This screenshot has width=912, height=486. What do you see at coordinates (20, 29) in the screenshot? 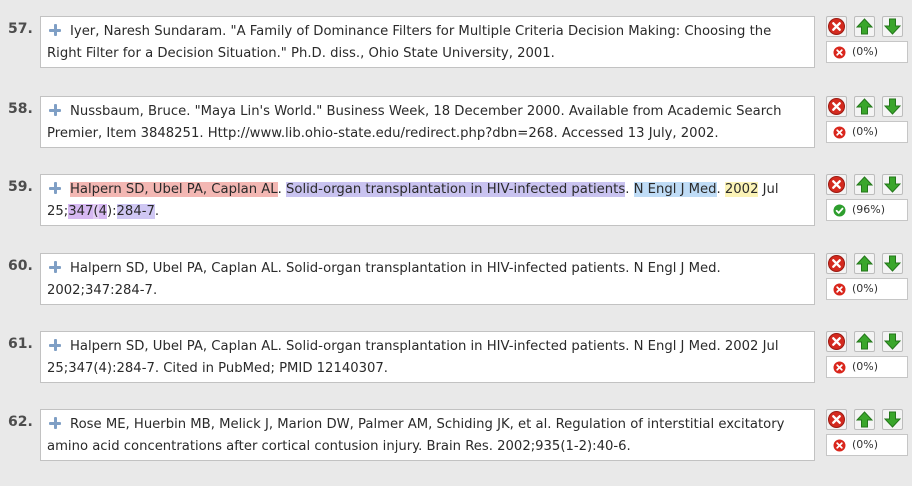
I see `citation-number: 57.` at bounding box center [20, 29].